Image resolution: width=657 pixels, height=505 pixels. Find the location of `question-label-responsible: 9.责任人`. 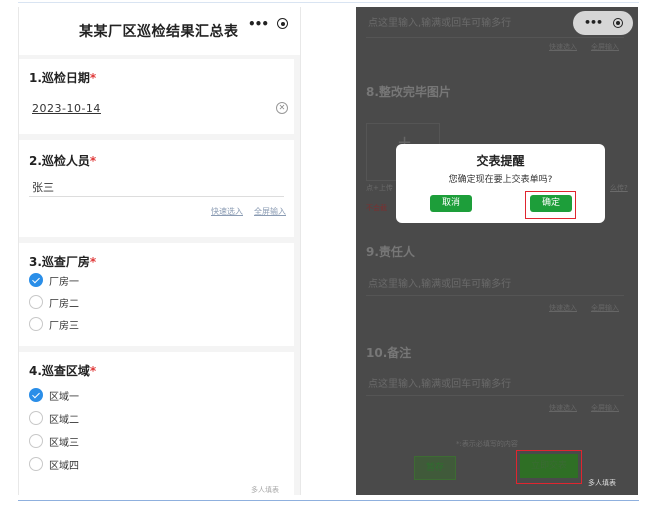

question-label-responsible: 9.责任人 is located at coordinates (390, 252).